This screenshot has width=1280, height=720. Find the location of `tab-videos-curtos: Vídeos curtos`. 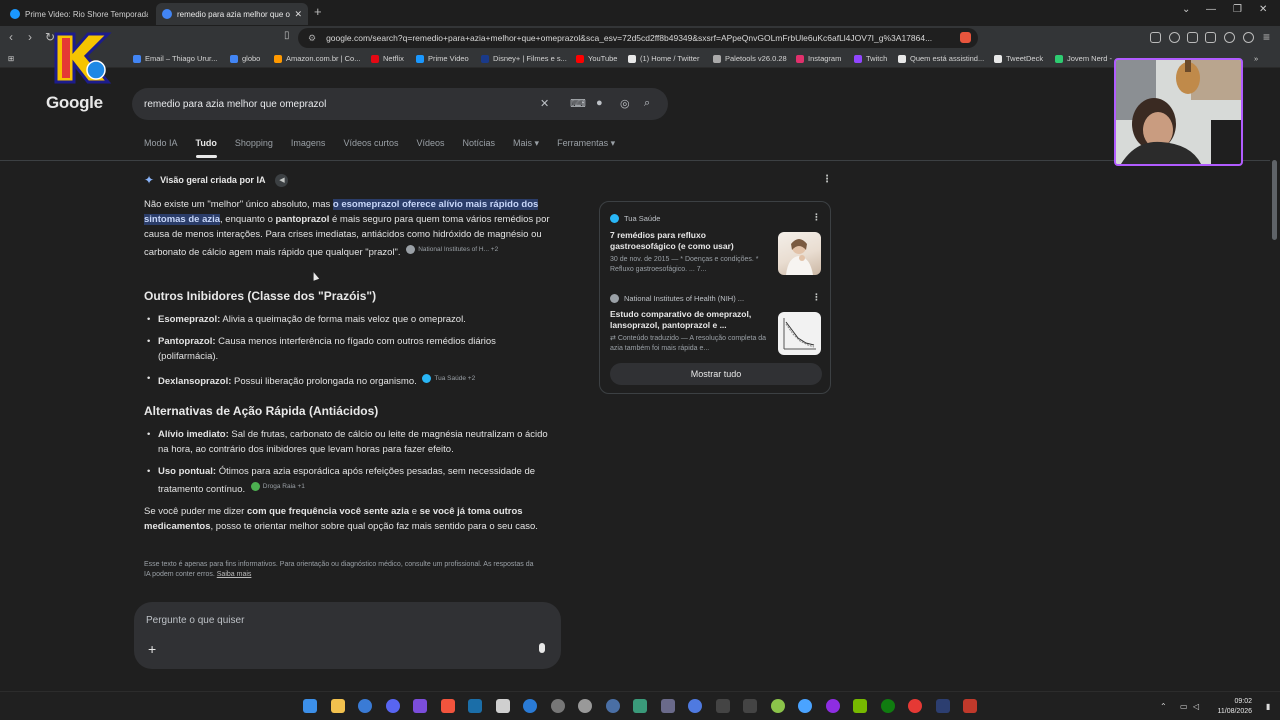

tab-videos-curtos: Vídeos curtos is located at coordinates (370, 146).